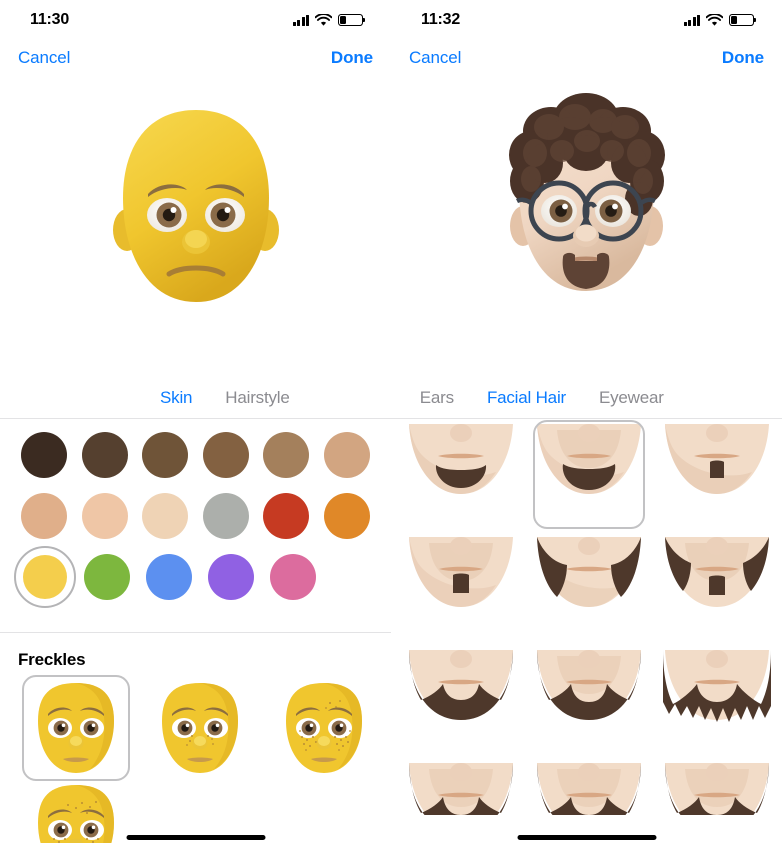 This screenshot has height=850, width=782. I want to click on facial-hair-option-beard-round-a, so click(461, 786).